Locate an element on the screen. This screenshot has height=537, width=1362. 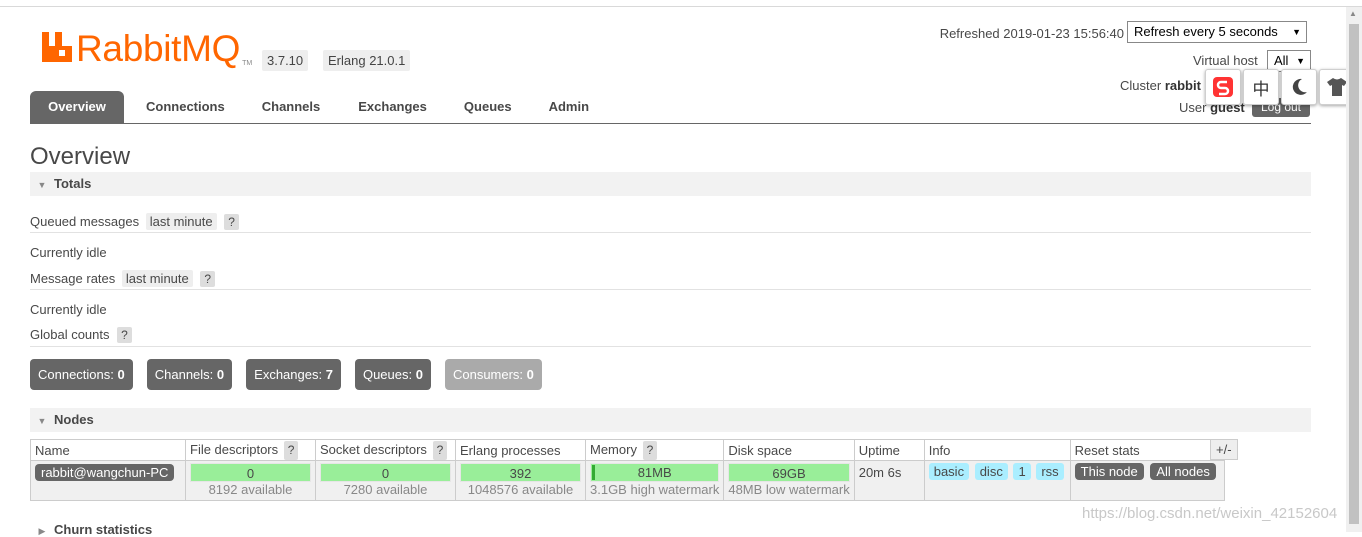
memory-cell: 81MB 3.1GB high watermark is located at coordinates (654, 480).